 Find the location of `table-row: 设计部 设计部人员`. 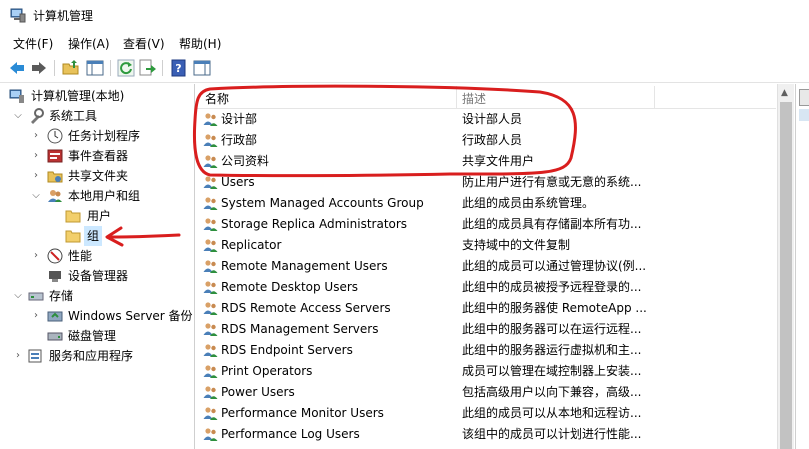

table-row: 设计部 设计部人员 is located at coordinates (486, 119).